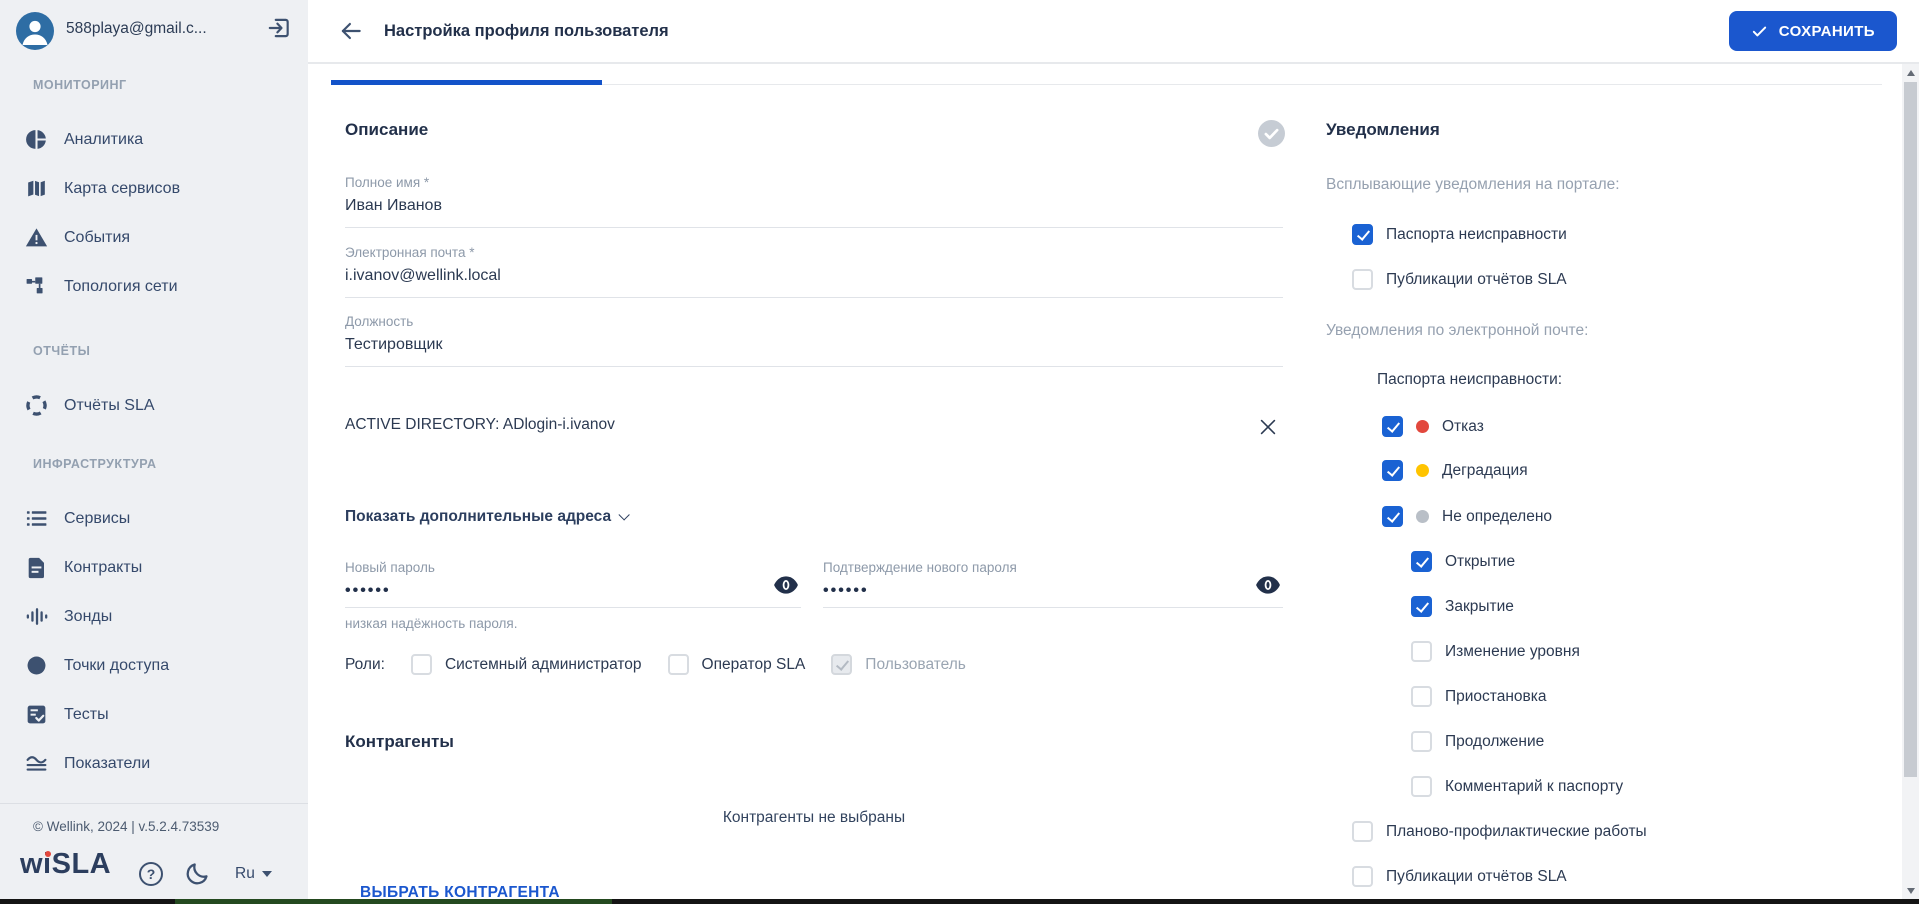 This screenshot has height=904, width=1919. What do you see at coordinates (154, 763) in the screenshot?
I see `sidebar-item-indicators: Показатели` at bounding box center [154, 763].